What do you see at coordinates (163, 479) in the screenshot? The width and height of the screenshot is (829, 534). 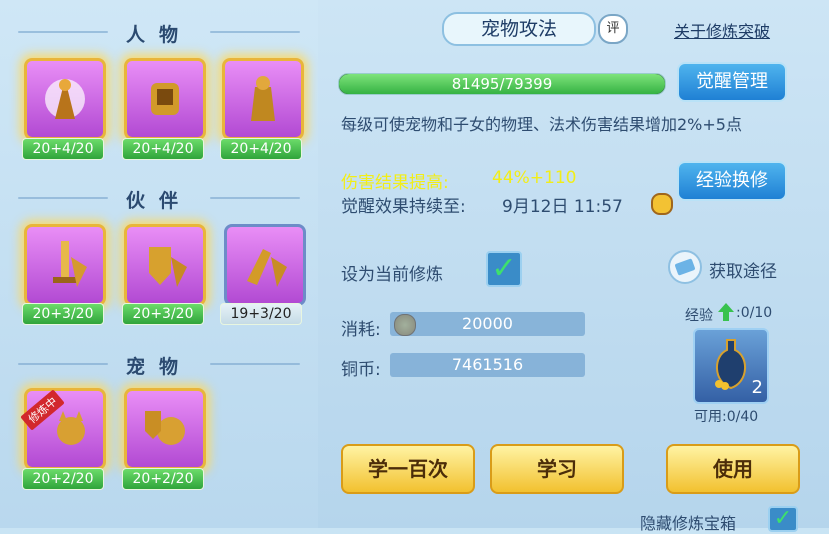 I see `pet-slot-2-level: 20+2/20` at bounding box center [163, 479].